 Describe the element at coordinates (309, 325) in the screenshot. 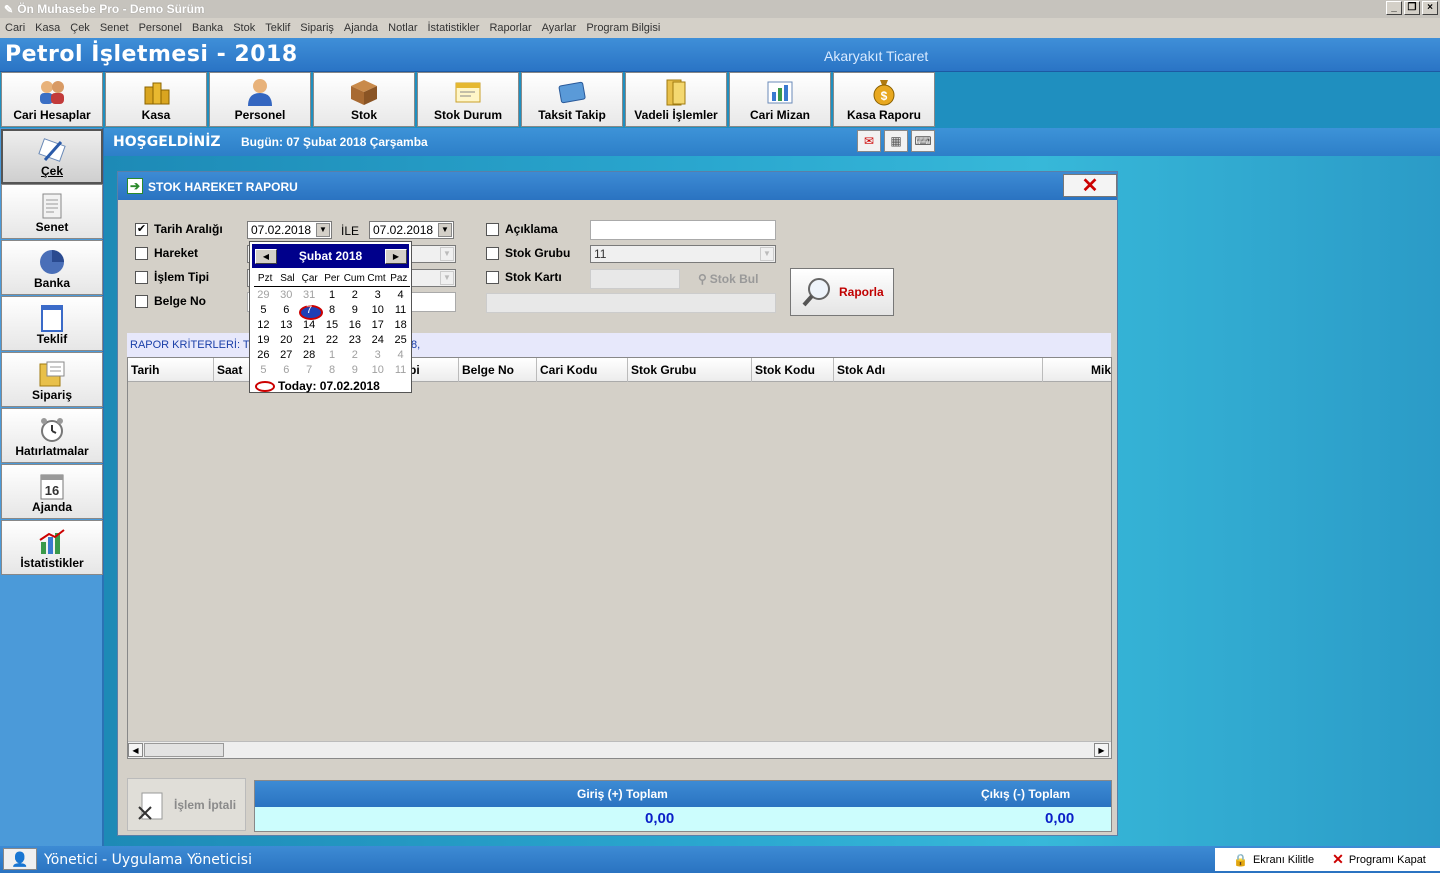

I see `calendar-day: 14` at that location.